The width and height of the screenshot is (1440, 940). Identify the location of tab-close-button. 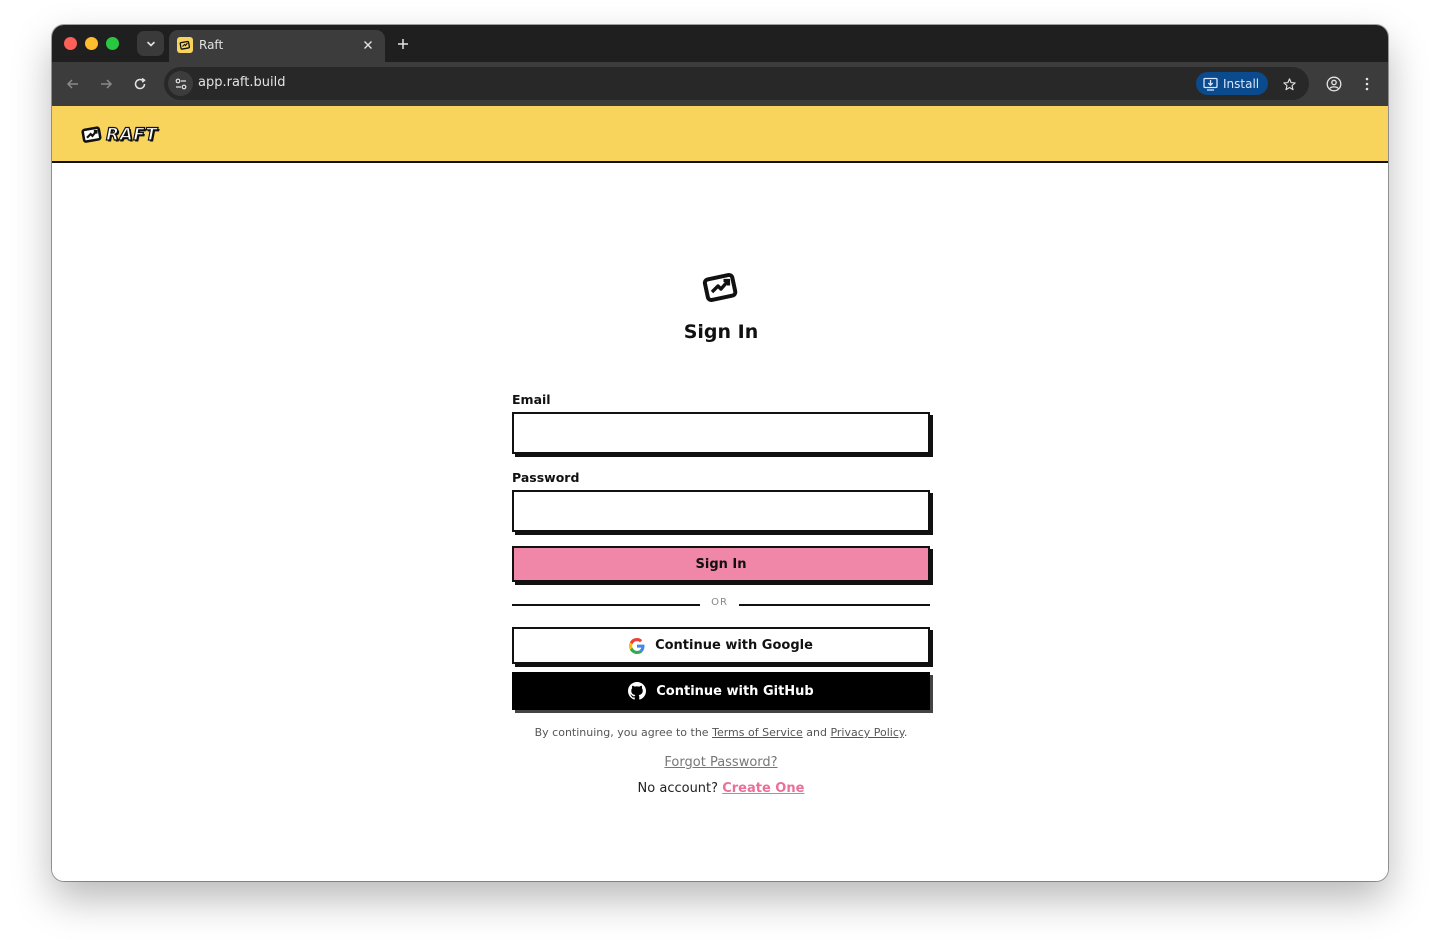
(368, 45).